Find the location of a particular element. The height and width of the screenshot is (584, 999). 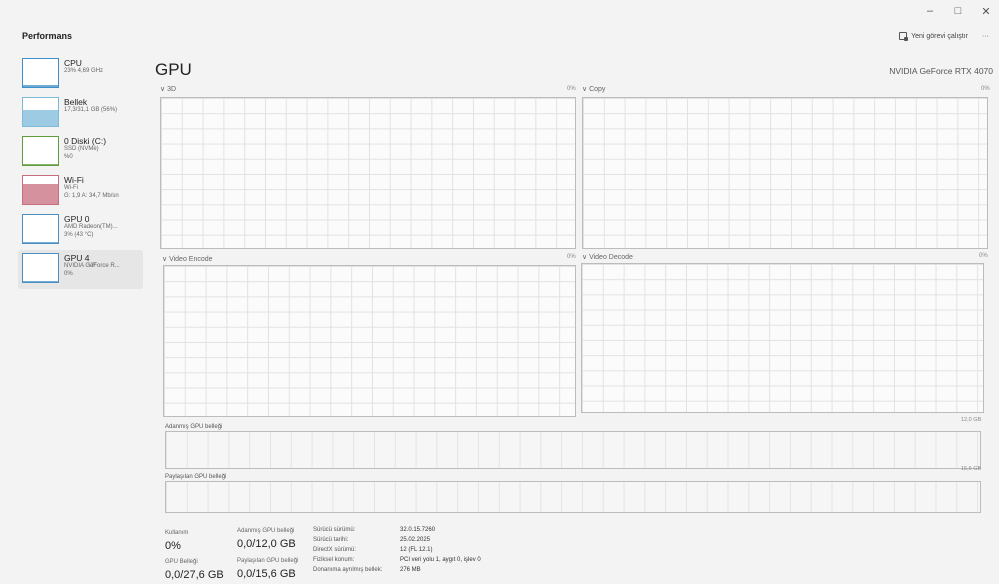

sidebar-item-detail: 3% (43 °C) is located at coordinates (79, 234).